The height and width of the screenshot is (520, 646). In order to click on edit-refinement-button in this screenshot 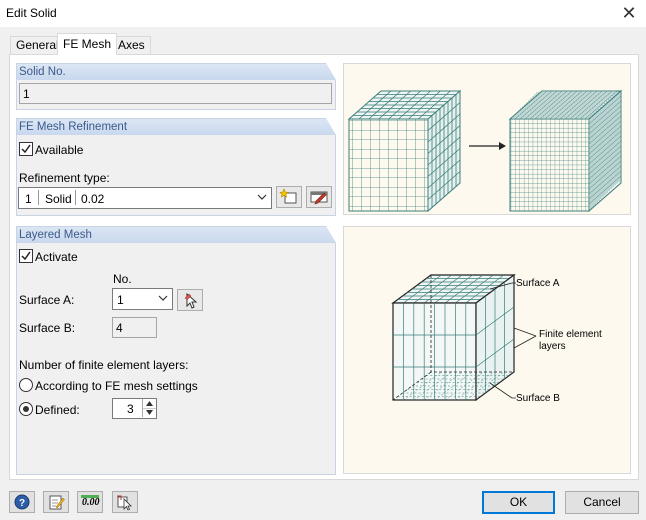, I will do `click(319, 197)`.